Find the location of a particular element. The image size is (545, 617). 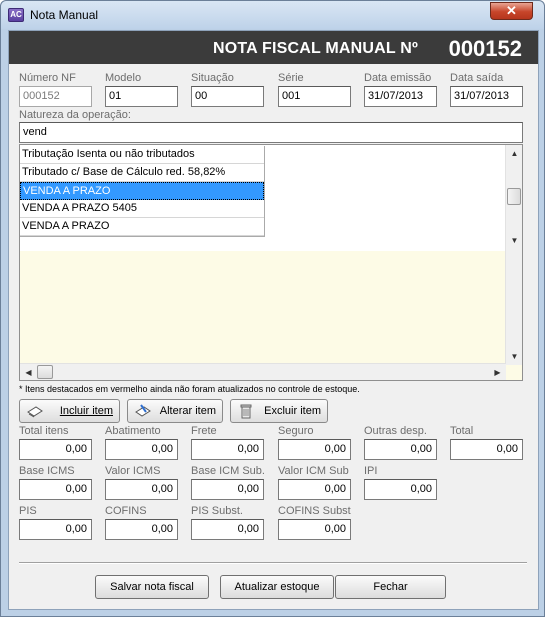

horizontal-scroll-thumb is located at coordinates (45, 372).